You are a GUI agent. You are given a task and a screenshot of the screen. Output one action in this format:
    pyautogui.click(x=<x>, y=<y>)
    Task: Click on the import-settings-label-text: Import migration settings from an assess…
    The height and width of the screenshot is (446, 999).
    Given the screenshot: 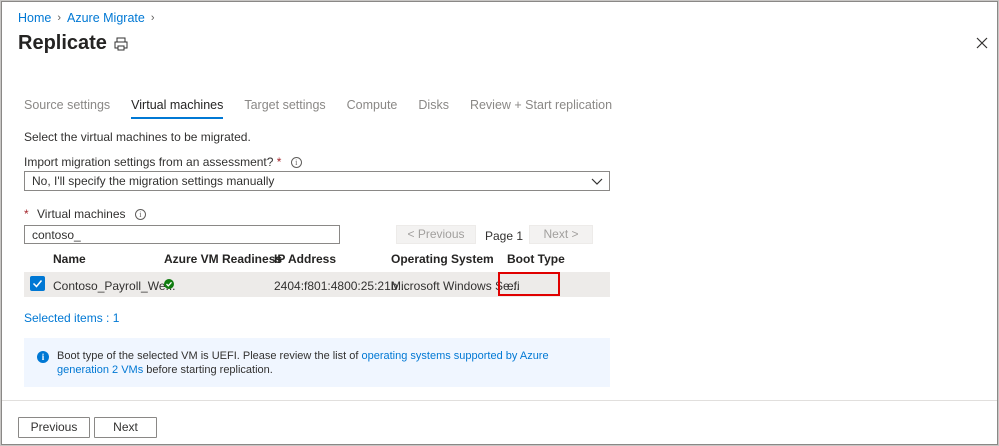 What is the action you would take?
    pyautogui.click(x=149, y=162)
    